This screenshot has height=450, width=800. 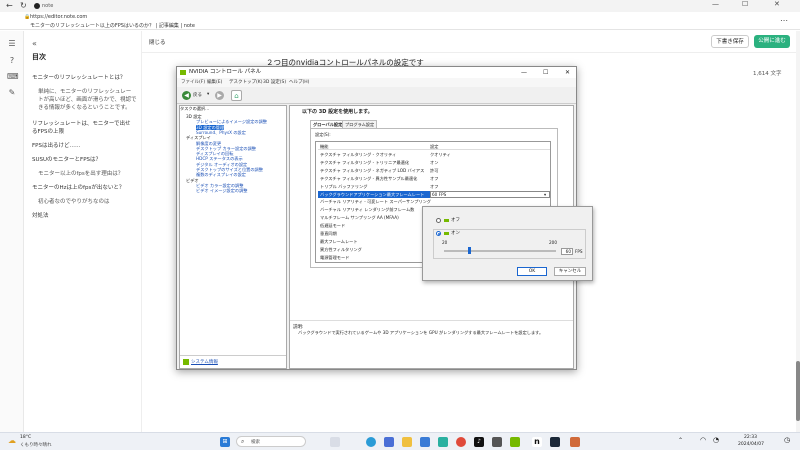 I want to click on tools-icon: ✎, so click(x=12, y=93).